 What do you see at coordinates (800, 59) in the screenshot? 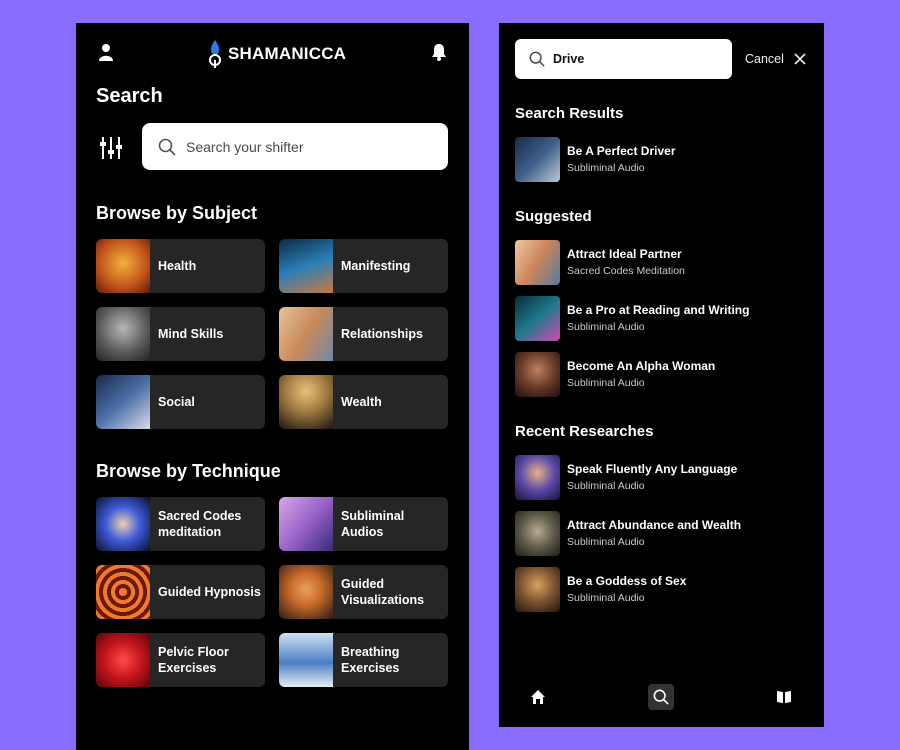
I see `close-icon` at bounding box center [800, 59].